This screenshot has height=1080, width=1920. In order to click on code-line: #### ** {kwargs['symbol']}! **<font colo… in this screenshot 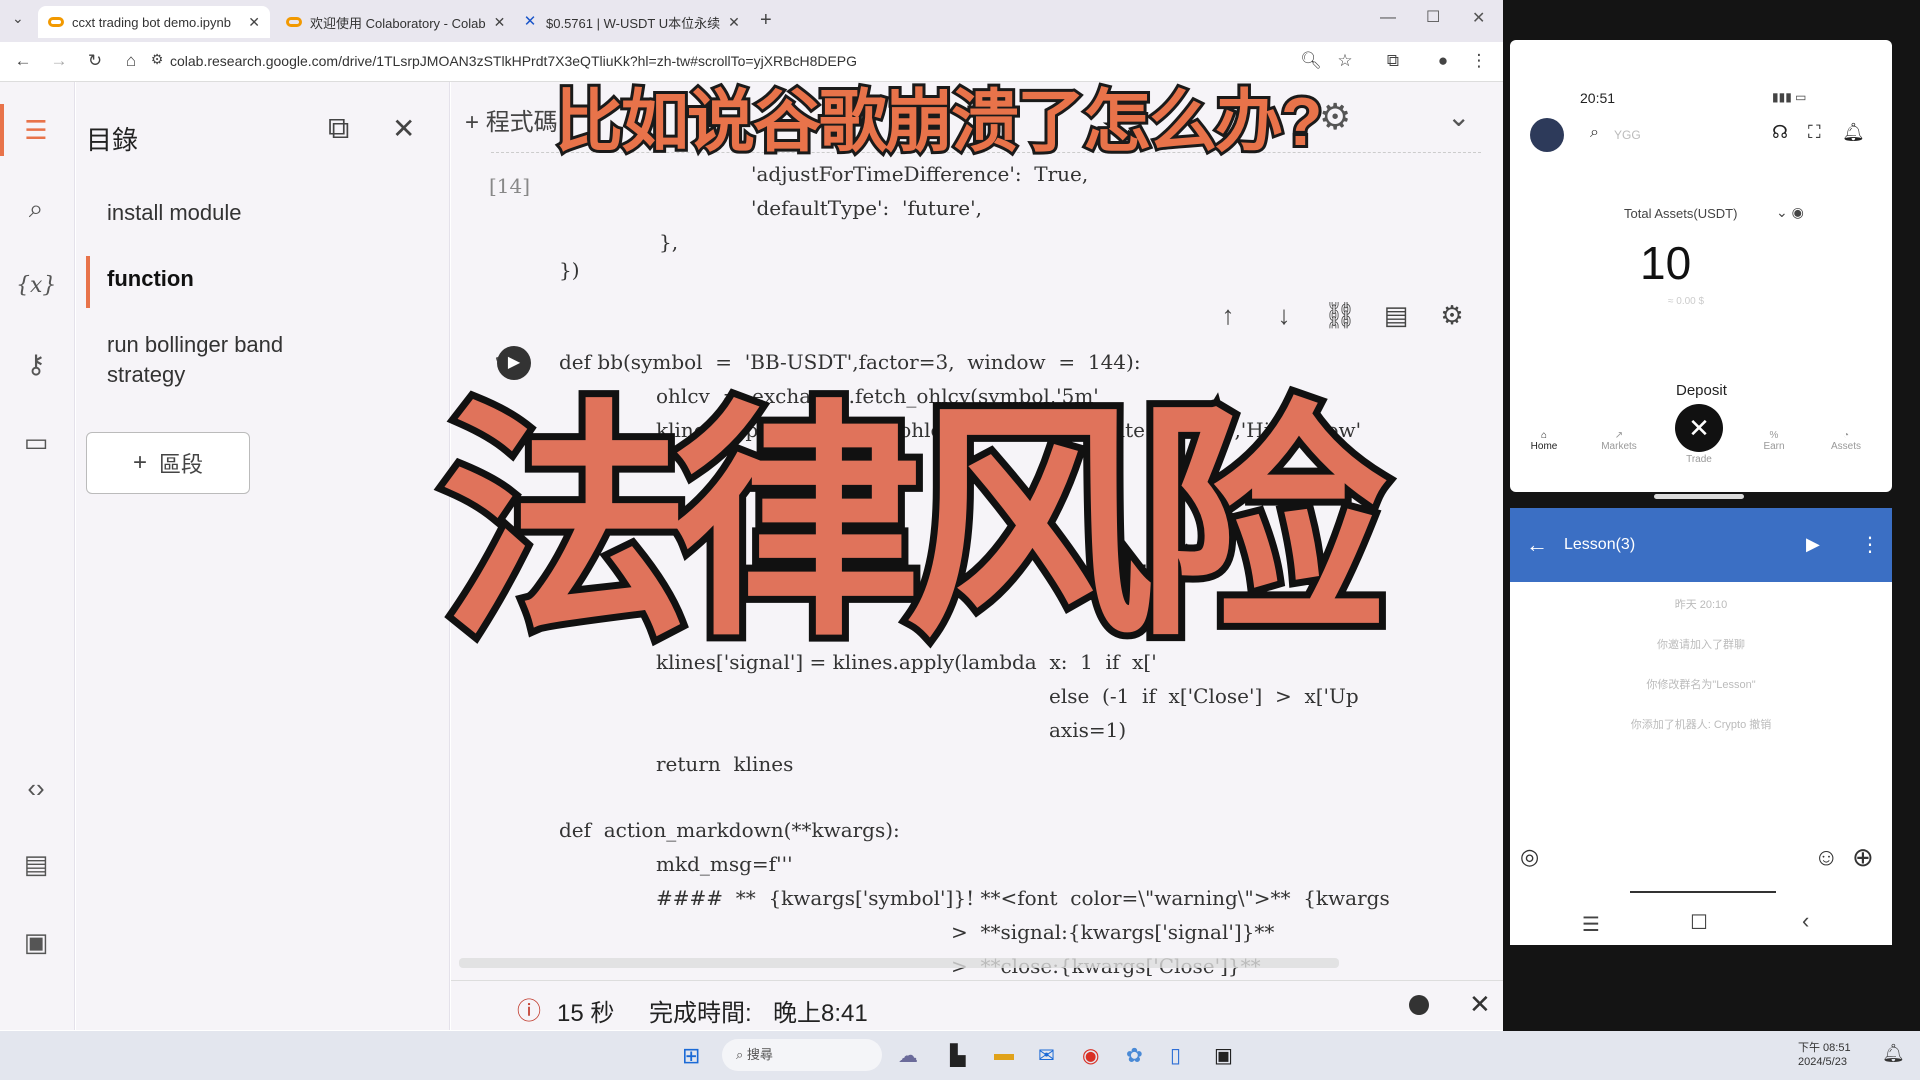, I will do `click(1023, 898)`.